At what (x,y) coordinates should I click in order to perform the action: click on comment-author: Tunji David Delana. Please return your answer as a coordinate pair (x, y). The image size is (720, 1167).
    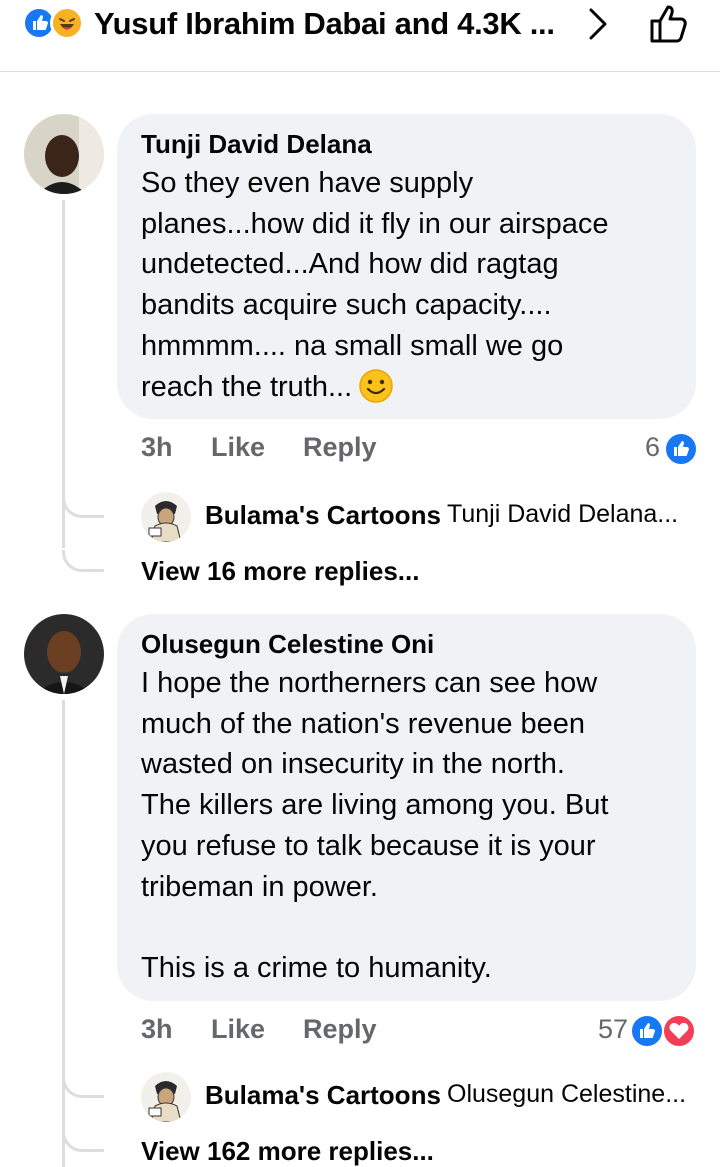
    Looking at the image, I should click on (406, 144).